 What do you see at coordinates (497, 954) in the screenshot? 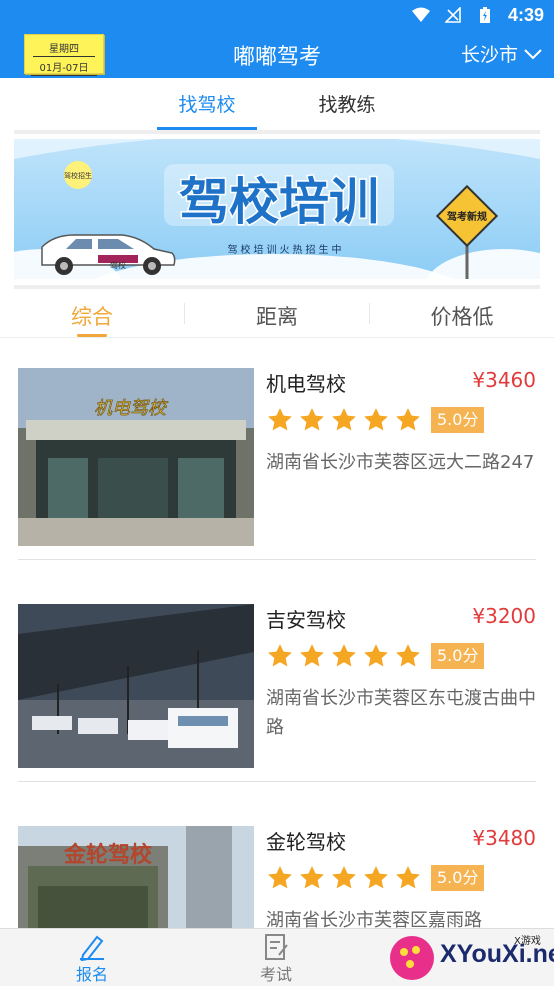
I see `watermark-text: XYouXi.net` at bounding box center [497, 954].